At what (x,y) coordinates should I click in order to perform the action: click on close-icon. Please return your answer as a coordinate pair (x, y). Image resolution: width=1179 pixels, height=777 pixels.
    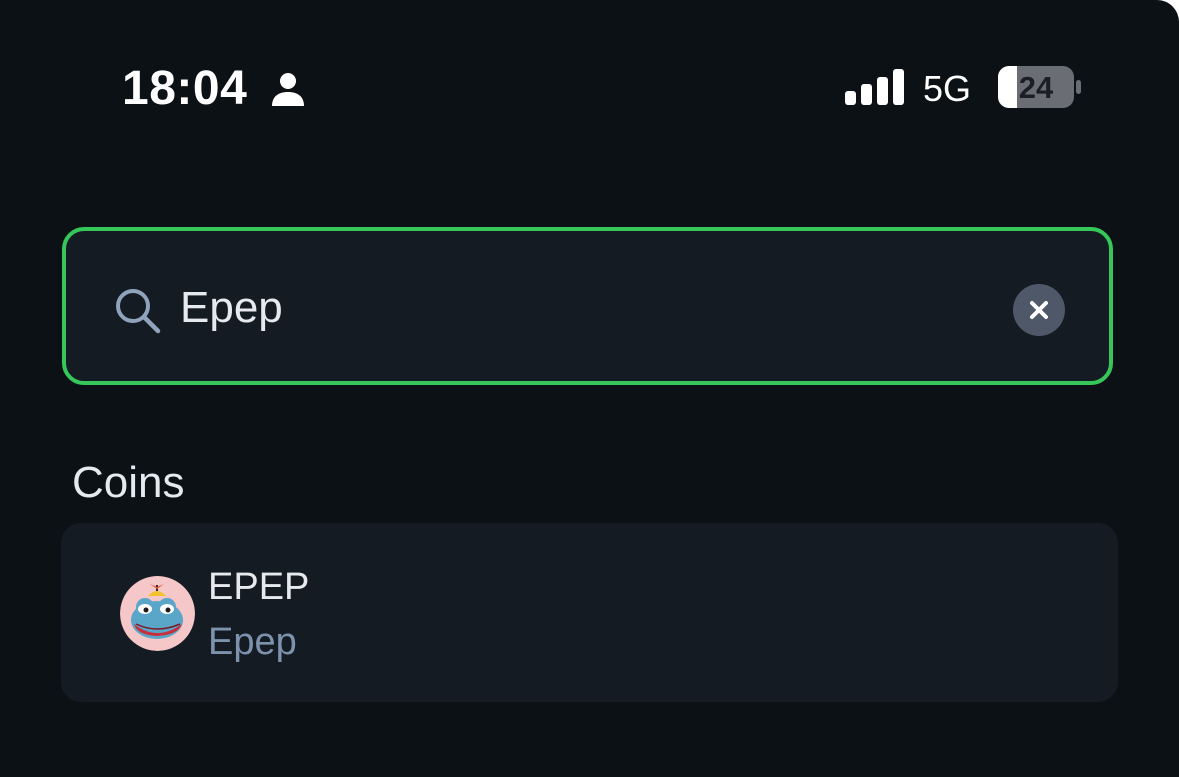
    Looking at the image, I should click on (1039, 310).